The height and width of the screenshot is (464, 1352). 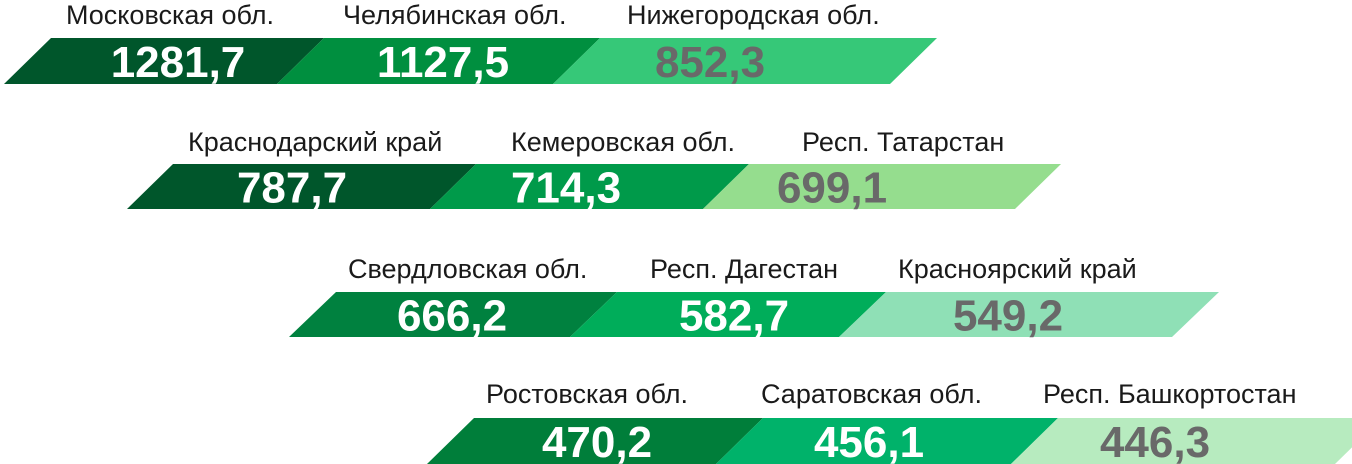 What do you see at coordinates (734, 316) in the screenshot?
I see `data-label: 582,7` at bounding box center [734, 316].